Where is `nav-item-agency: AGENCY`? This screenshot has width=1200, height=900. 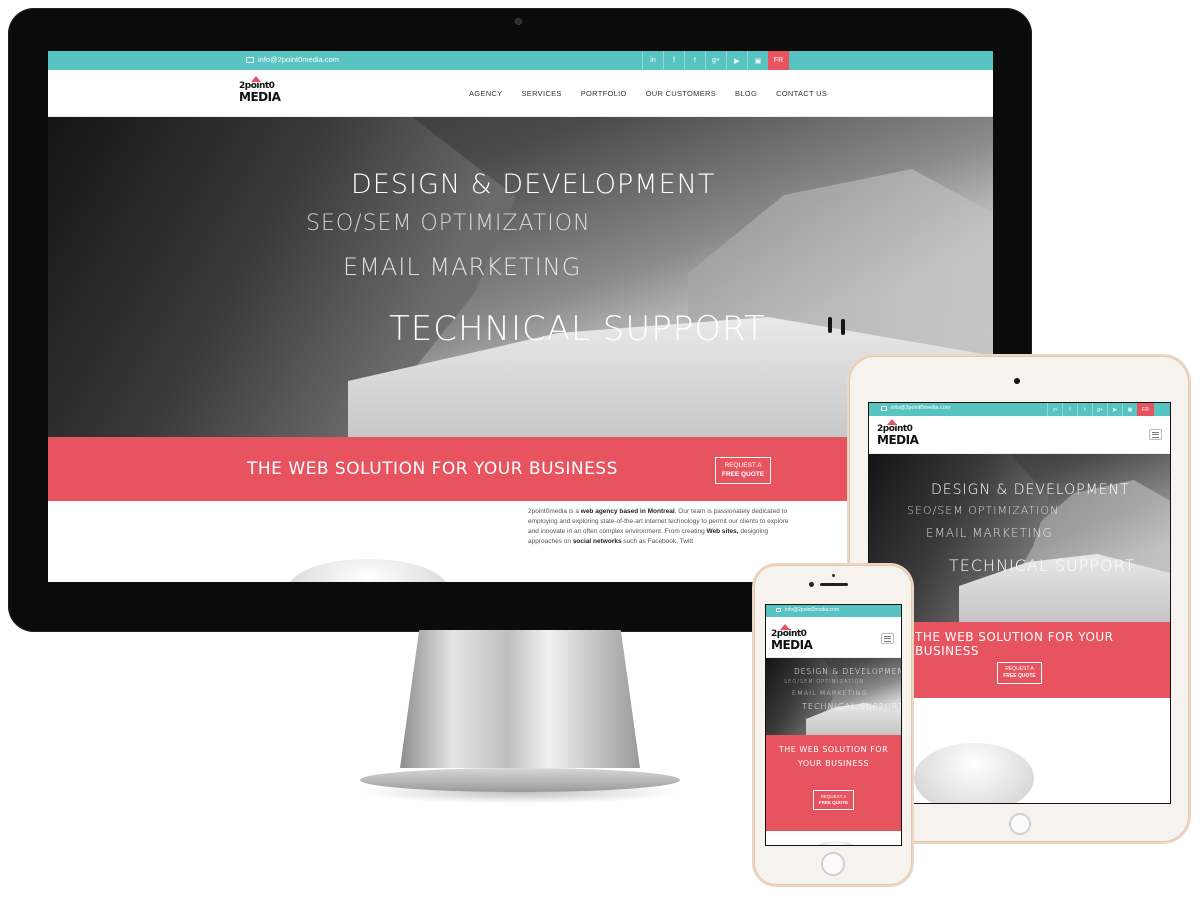
nav-item-agency: AGENCY is located at coordinates (485, 93).